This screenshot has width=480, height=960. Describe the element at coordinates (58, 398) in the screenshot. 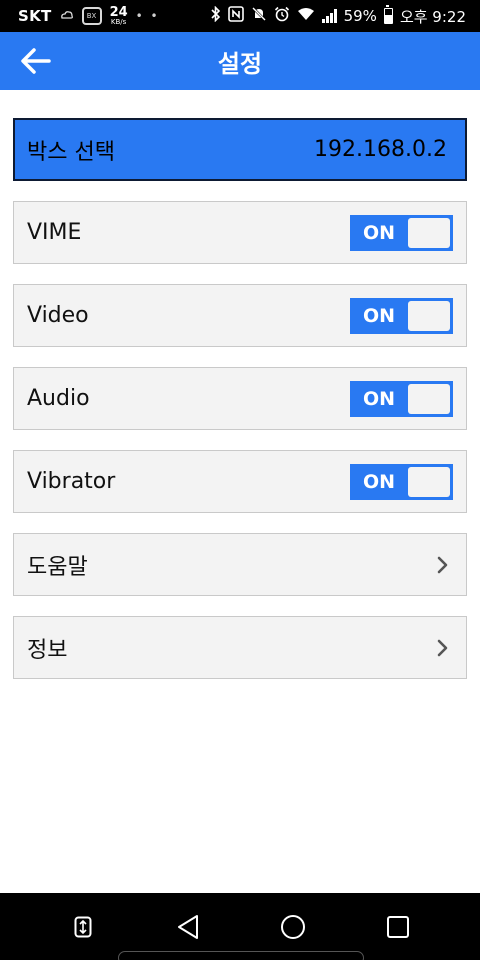

I see `setting-label: Audio` at that location.